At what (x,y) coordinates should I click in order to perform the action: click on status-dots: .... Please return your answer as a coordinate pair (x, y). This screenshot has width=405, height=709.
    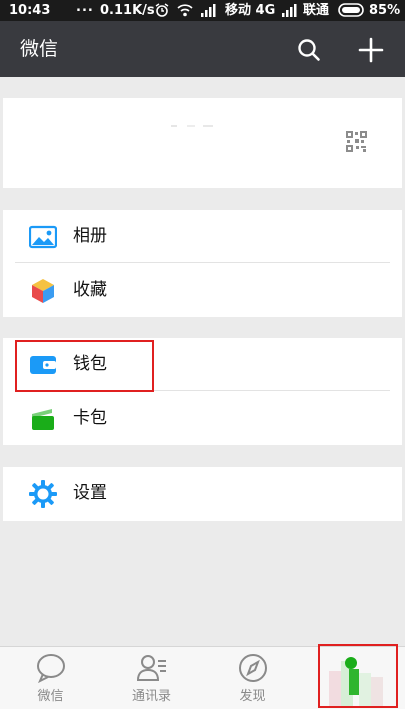
    Looking at the image, I should click on (85, 7).